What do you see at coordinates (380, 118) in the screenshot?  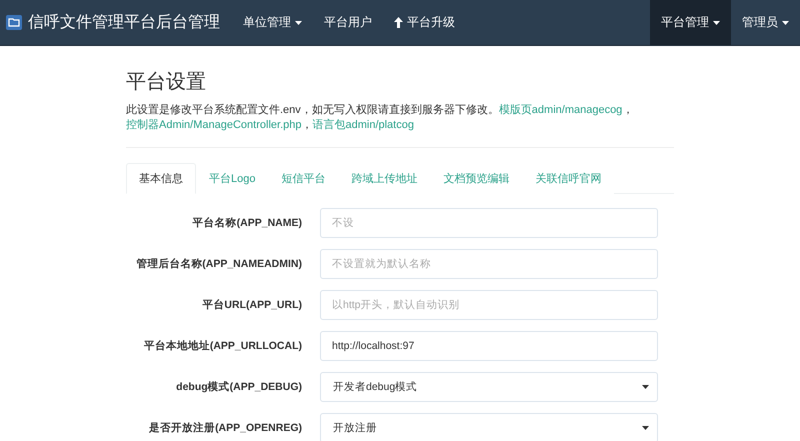 I see `description-text: 此设置是修改平台系统配置文件.env，如无写入权限请直接到服务器下修改。模版页admin/managecog， 控制器Admin/ManageController.php，语言包admin/platcog` at bounding box center [380, 118].